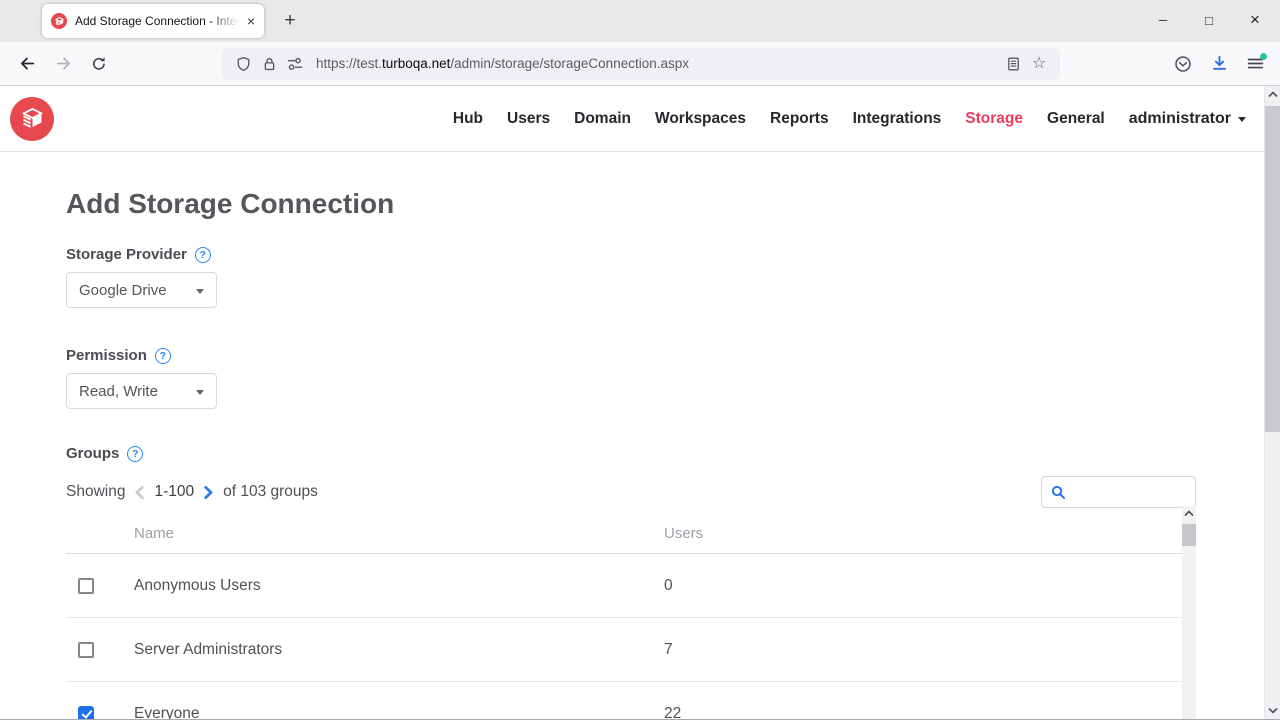 The width and height of the screenshot is (1280, 720). Describe the element at coordinates (1179, 118) in the screenshot. I see `user-menu-label: administrator` at that location.